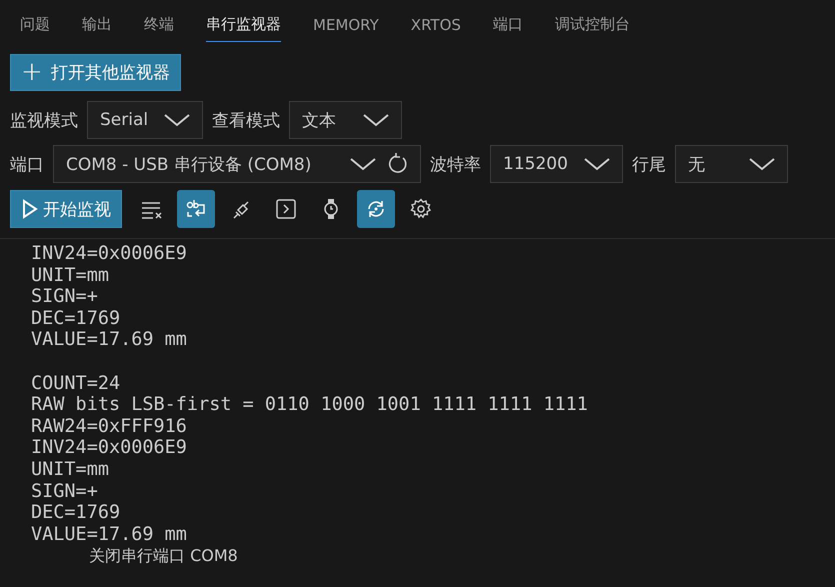 The image size is (835, 587). Describe the element at coordinates (246, 121) in the screenshot. I see `view-mode-label: 查看模式` at that location.